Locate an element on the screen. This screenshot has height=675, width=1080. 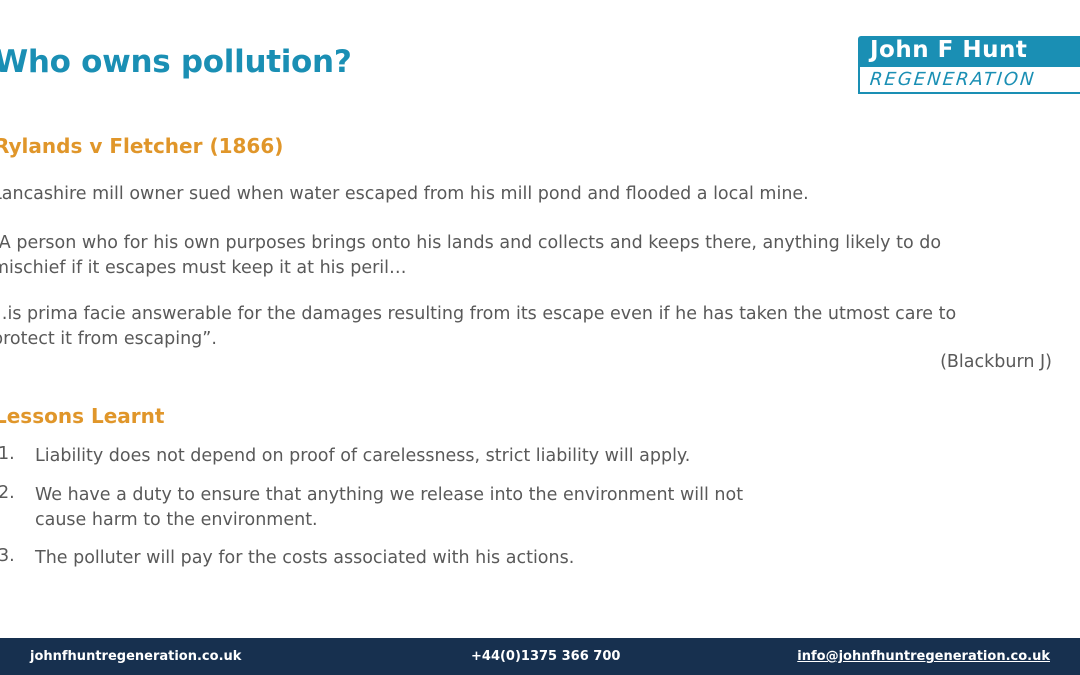
footer-phone: +44(0)1375 366 700 is located at coordinates (546, 656).